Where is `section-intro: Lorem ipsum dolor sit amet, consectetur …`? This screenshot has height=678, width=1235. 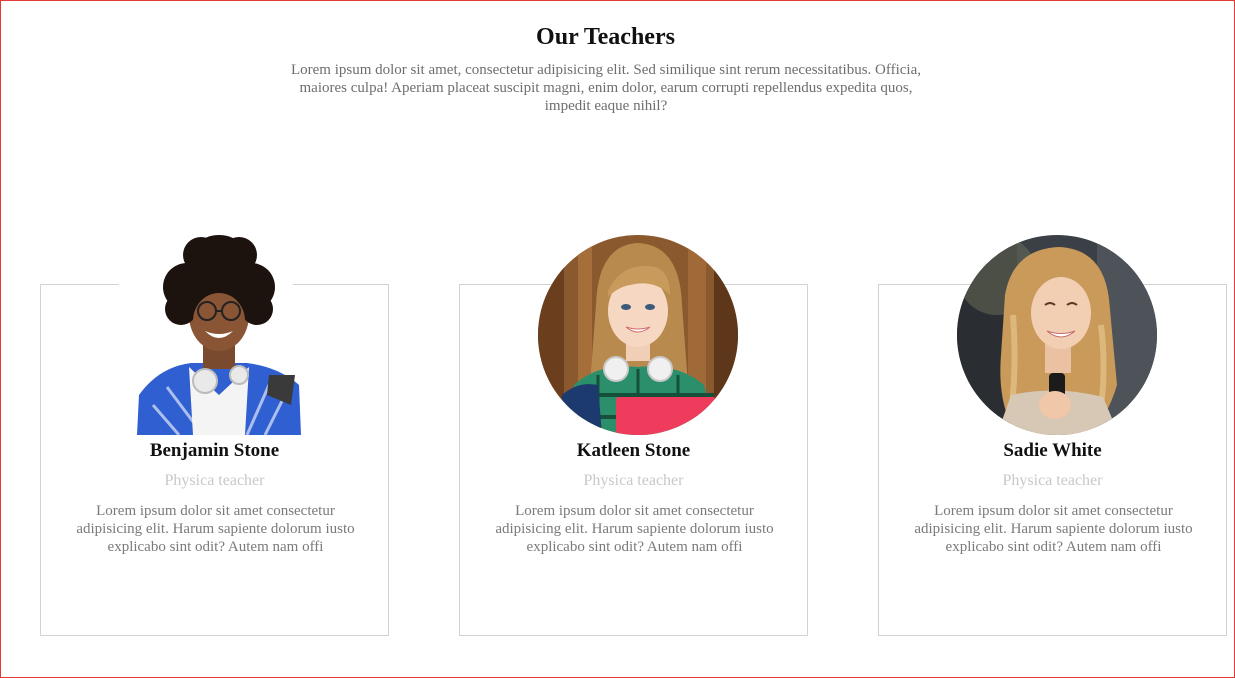 section-intro: Lorem ipsum dolor sit amet, consectetur … is located at coordinates (605, 88).